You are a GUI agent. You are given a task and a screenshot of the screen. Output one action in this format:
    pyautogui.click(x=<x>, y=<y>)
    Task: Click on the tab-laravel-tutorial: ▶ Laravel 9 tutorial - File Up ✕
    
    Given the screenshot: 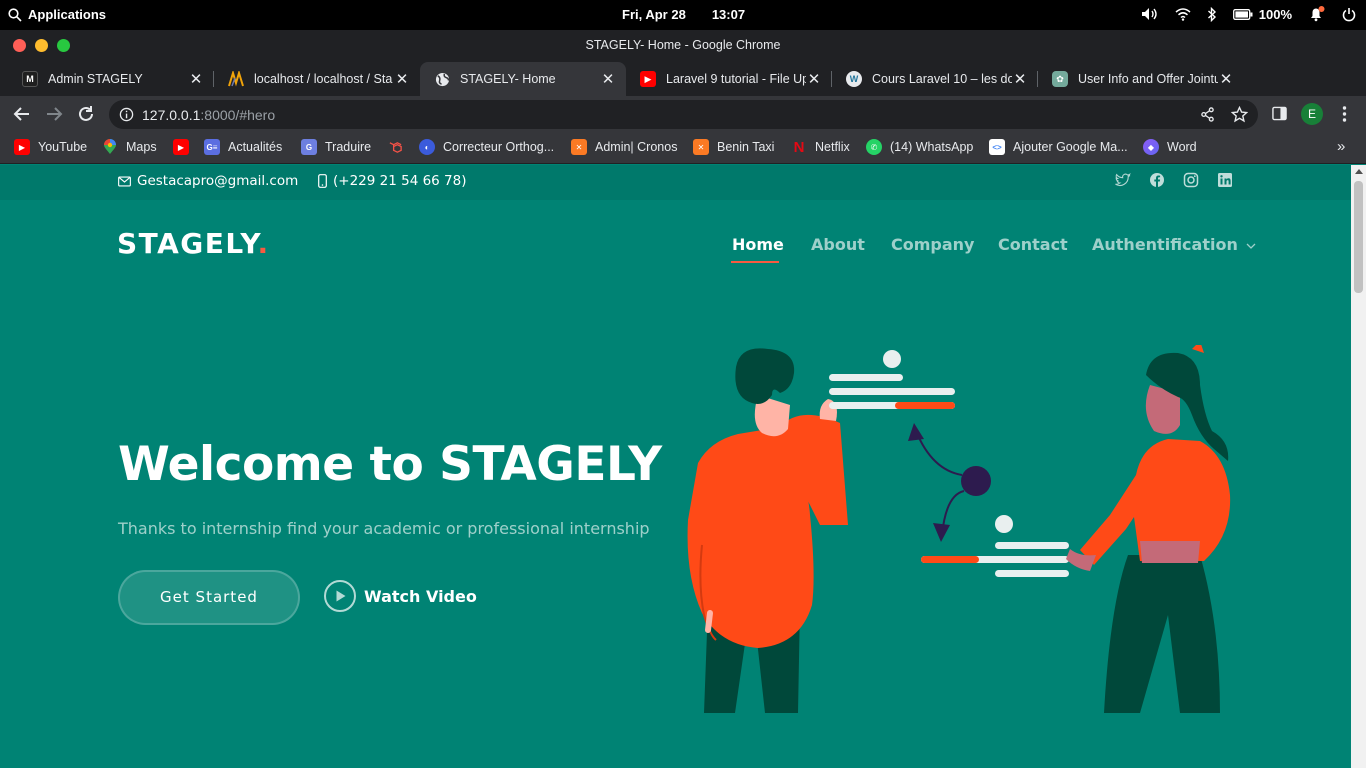 What is the action you would take?
    pyautogui.click(x=729, y=79)
    